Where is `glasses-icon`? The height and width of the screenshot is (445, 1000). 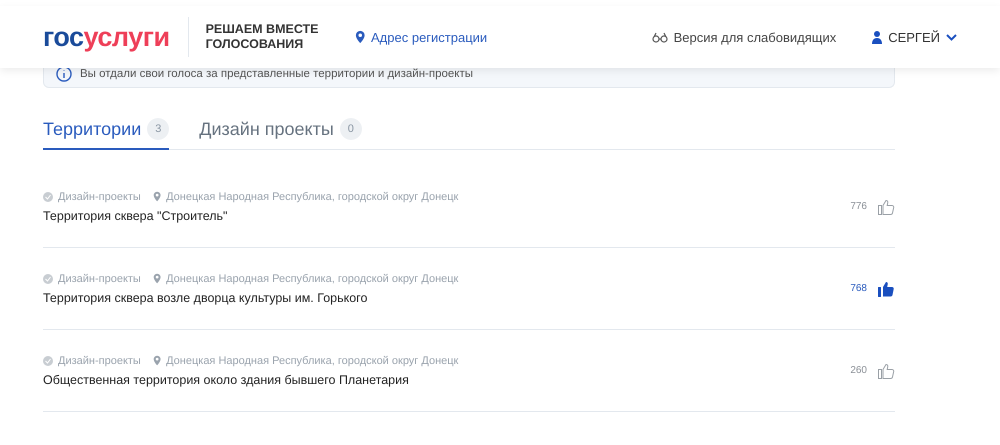 glasses-icon is located at coordinates (660, 37).